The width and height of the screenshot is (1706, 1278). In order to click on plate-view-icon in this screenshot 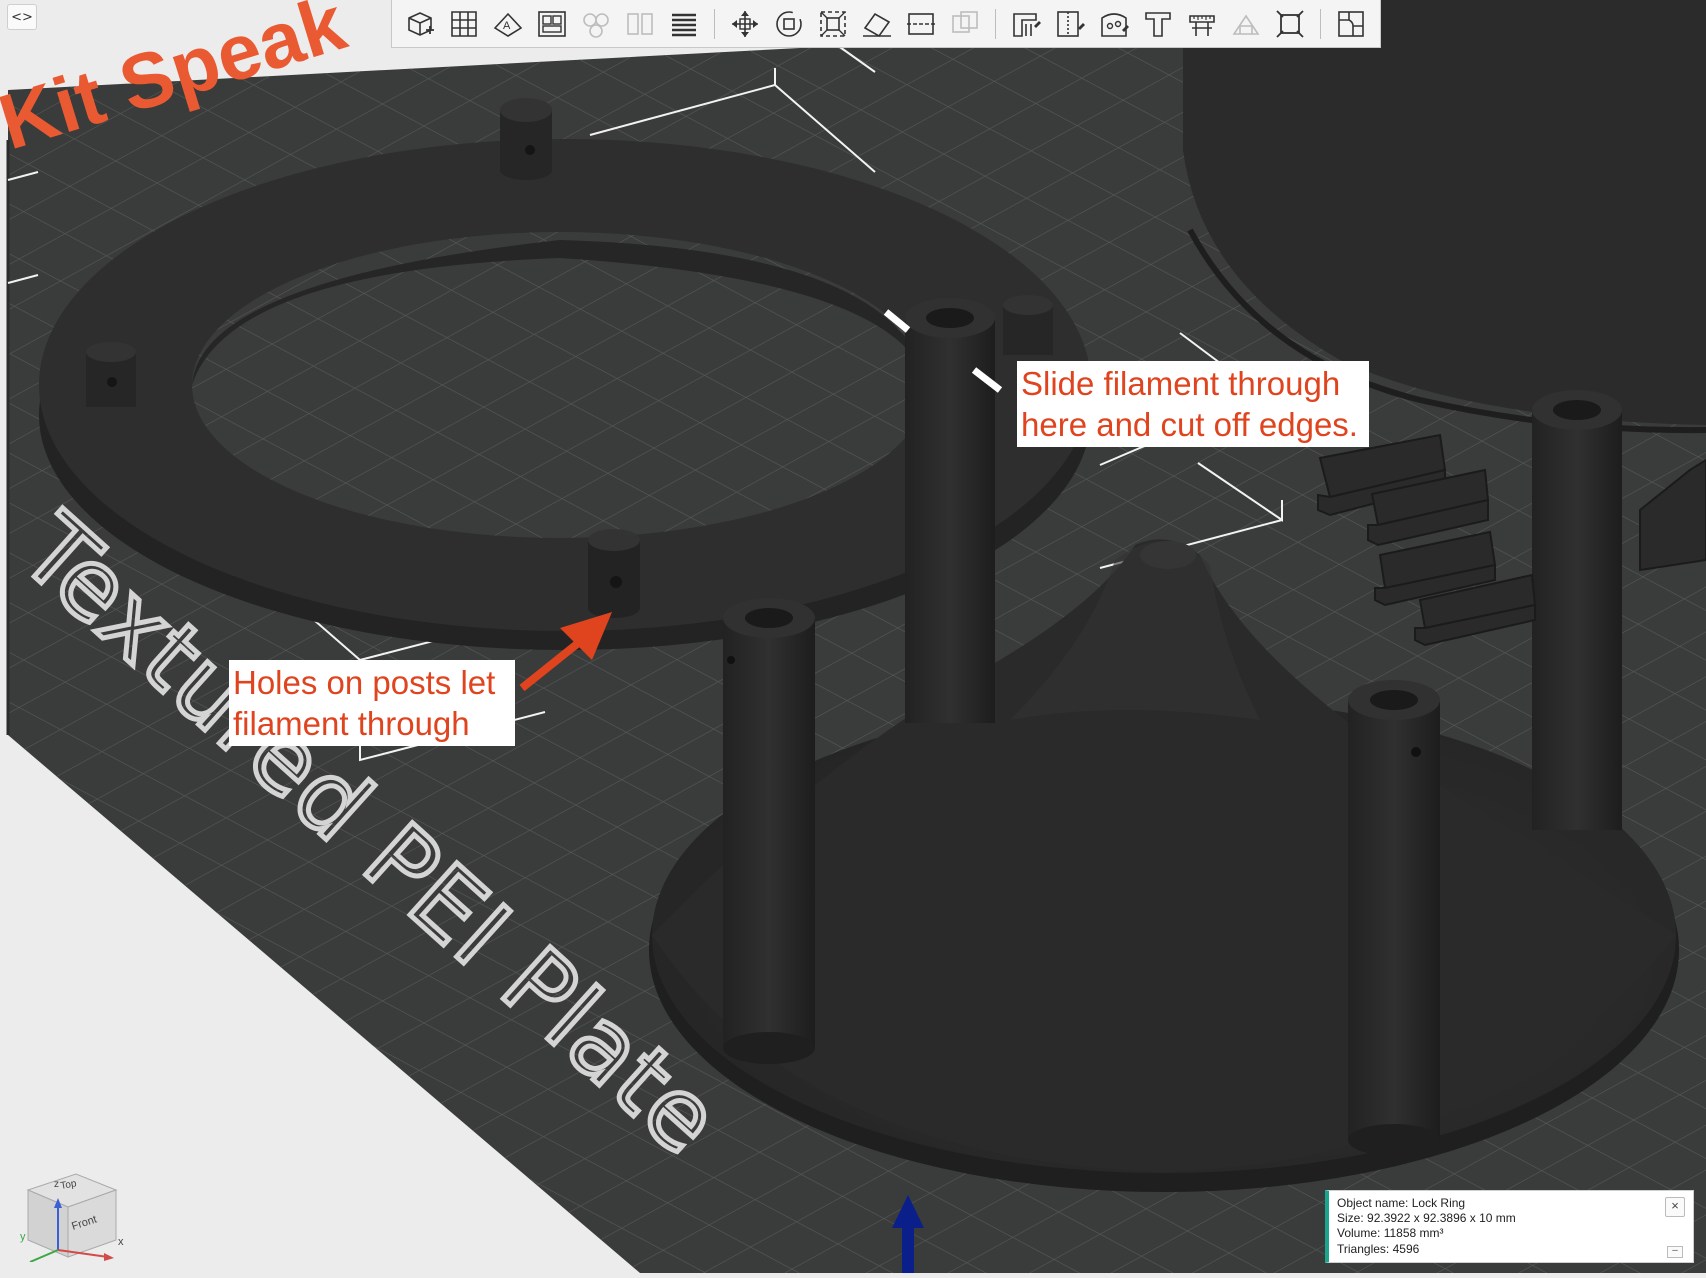, I will do `click(552, 24)`.